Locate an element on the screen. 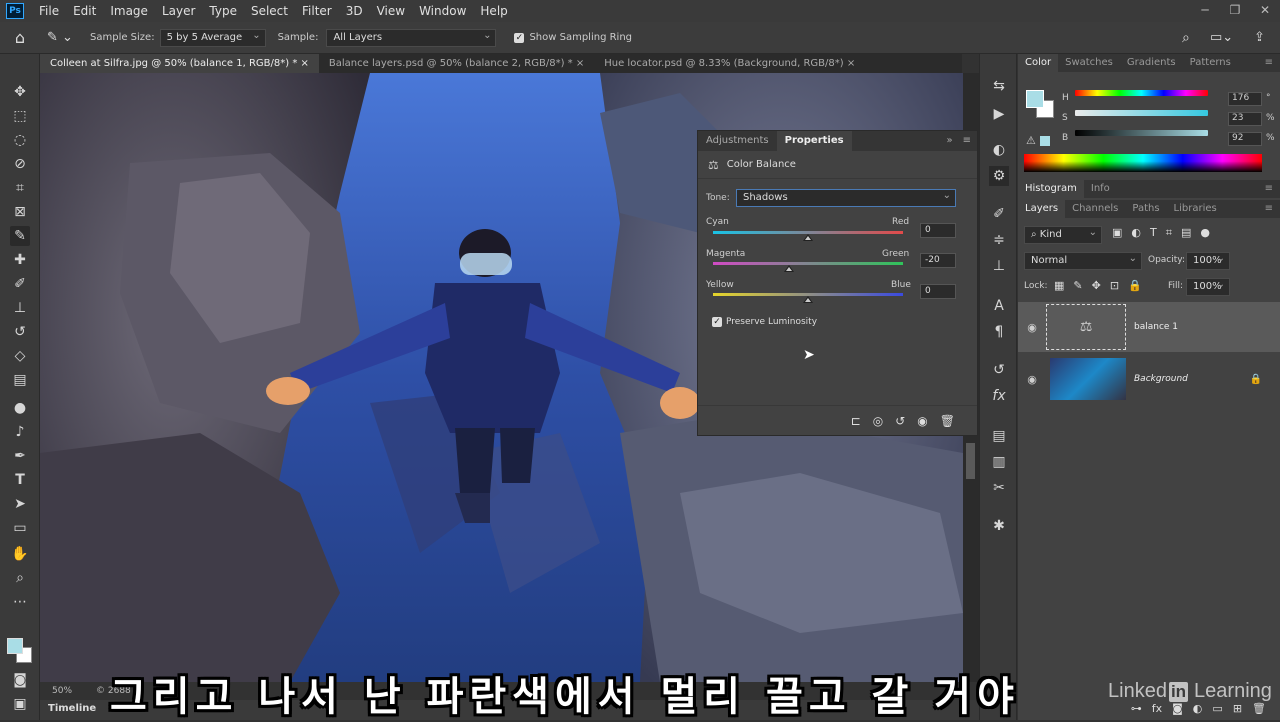  styles-icon: fx is located at coordinates (999, 396).